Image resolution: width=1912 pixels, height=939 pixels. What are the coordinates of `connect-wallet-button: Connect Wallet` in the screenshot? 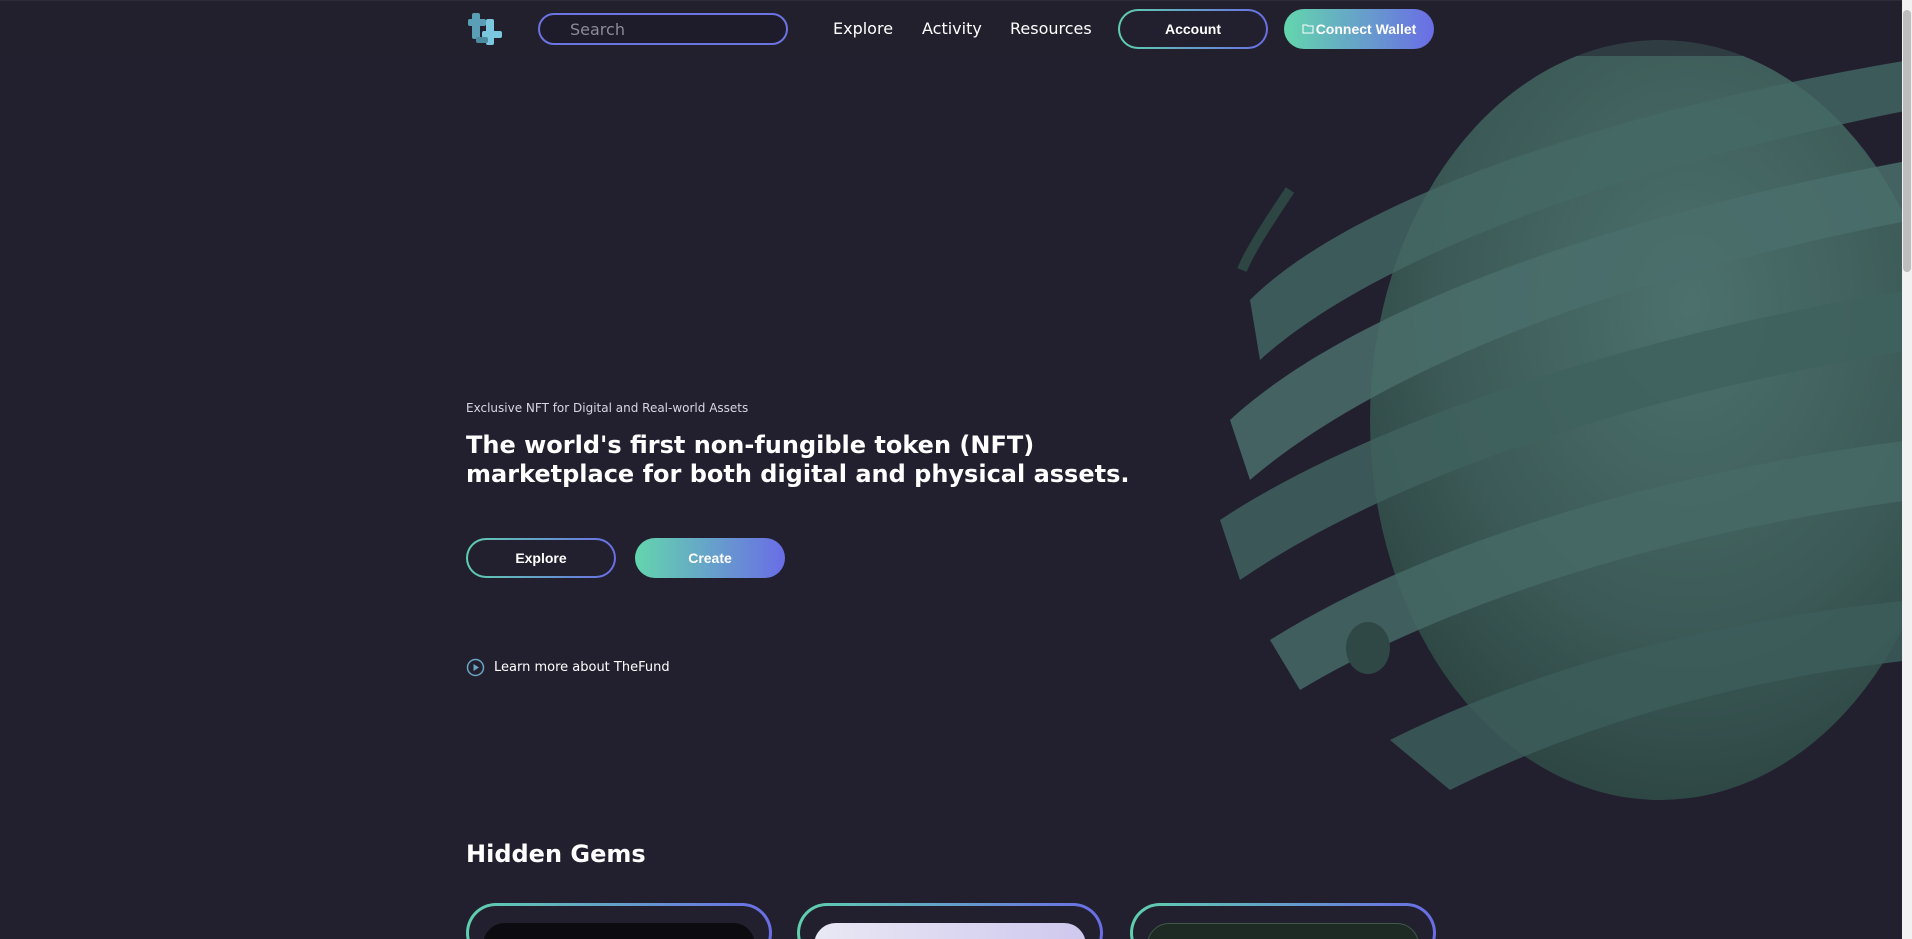 It's located at (1359, 29).